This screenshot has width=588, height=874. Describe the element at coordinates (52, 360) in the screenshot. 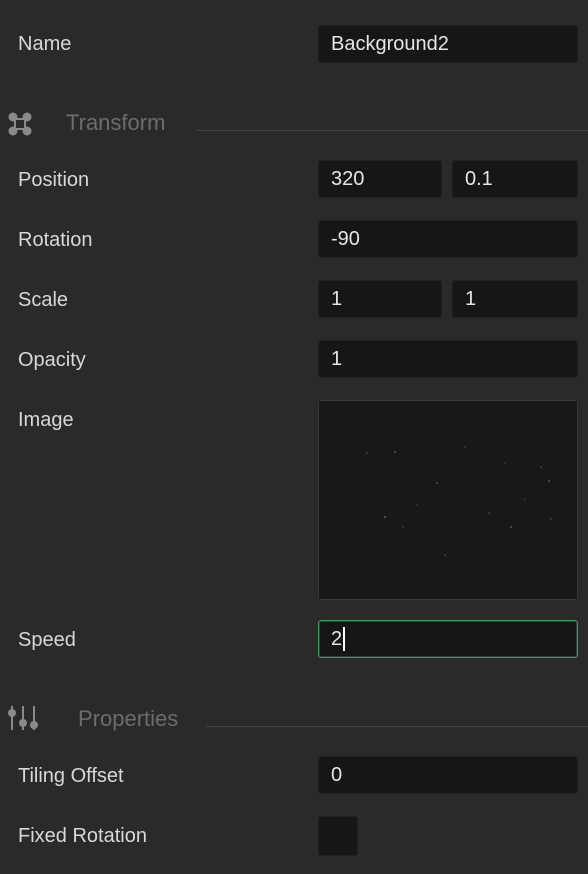

I see `opacity-label: Opacity` at that location.